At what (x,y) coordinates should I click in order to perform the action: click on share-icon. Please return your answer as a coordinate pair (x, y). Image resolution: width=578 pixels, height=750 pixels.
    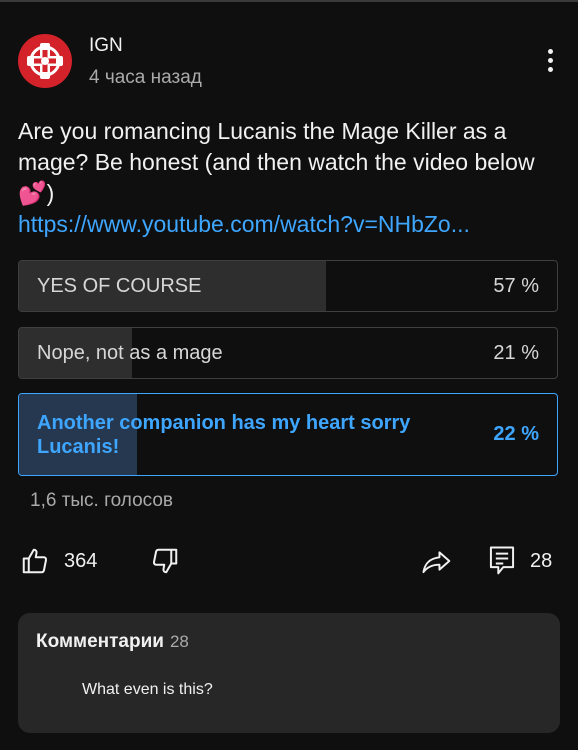
    Looking at the image, I should click on (436, 562).